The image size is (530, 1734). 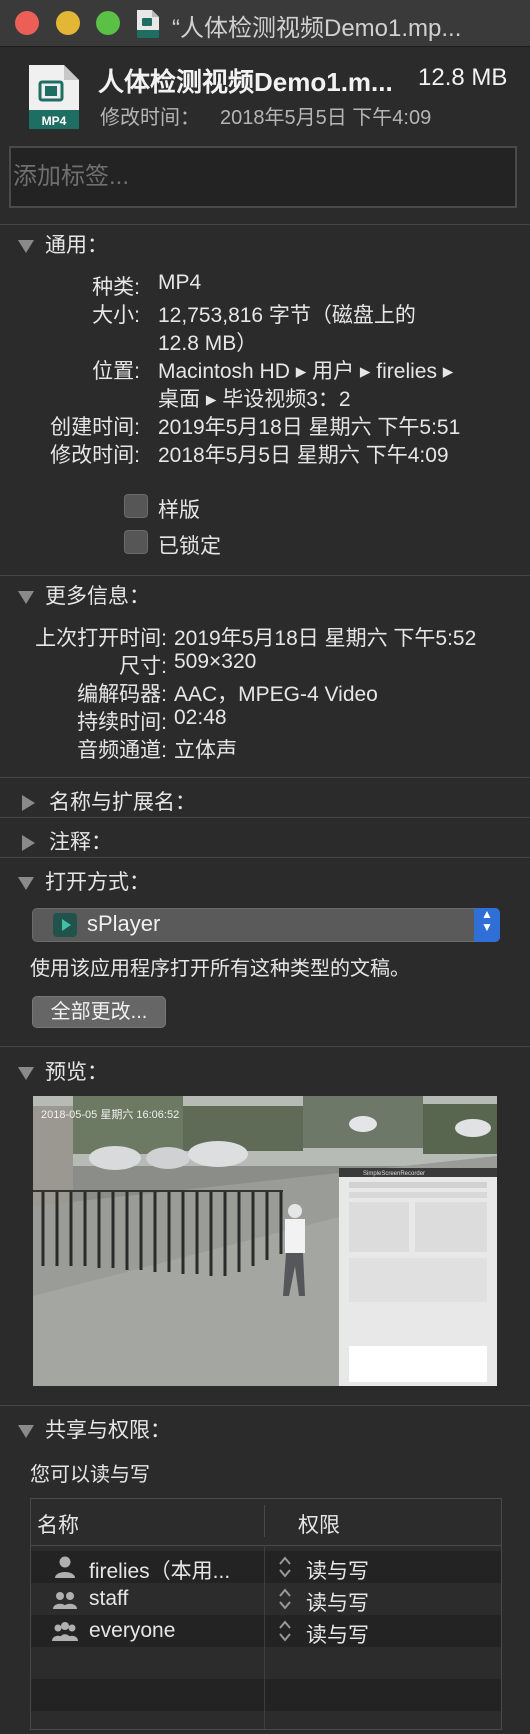 I want to click on zoom-button, so click(x=108, y=23).